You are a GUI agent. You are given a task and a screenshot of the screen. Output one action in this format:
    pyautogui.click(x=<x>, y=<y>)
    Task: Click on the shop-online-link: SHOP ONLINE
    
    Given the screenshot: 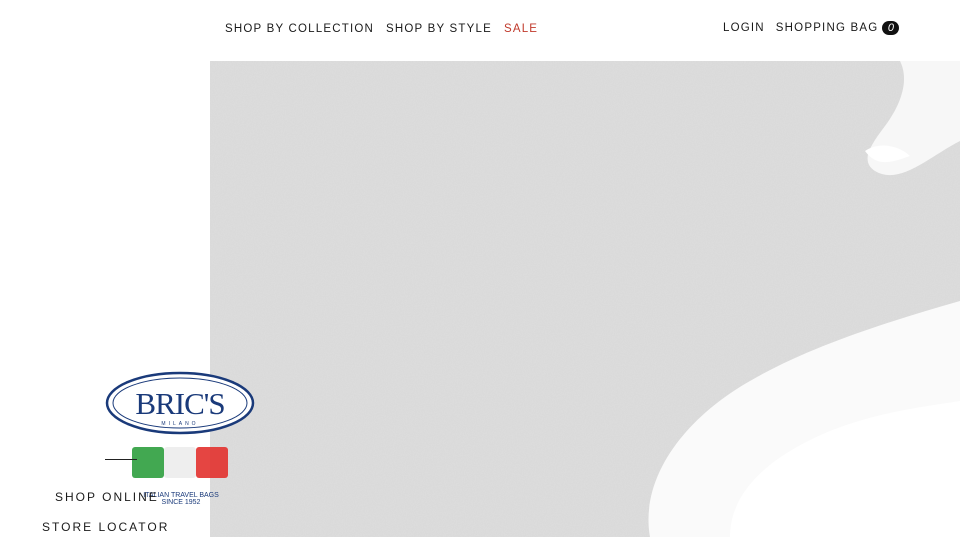 What is the action you would take?
    pyautogui.click(x=107, y=497)
    